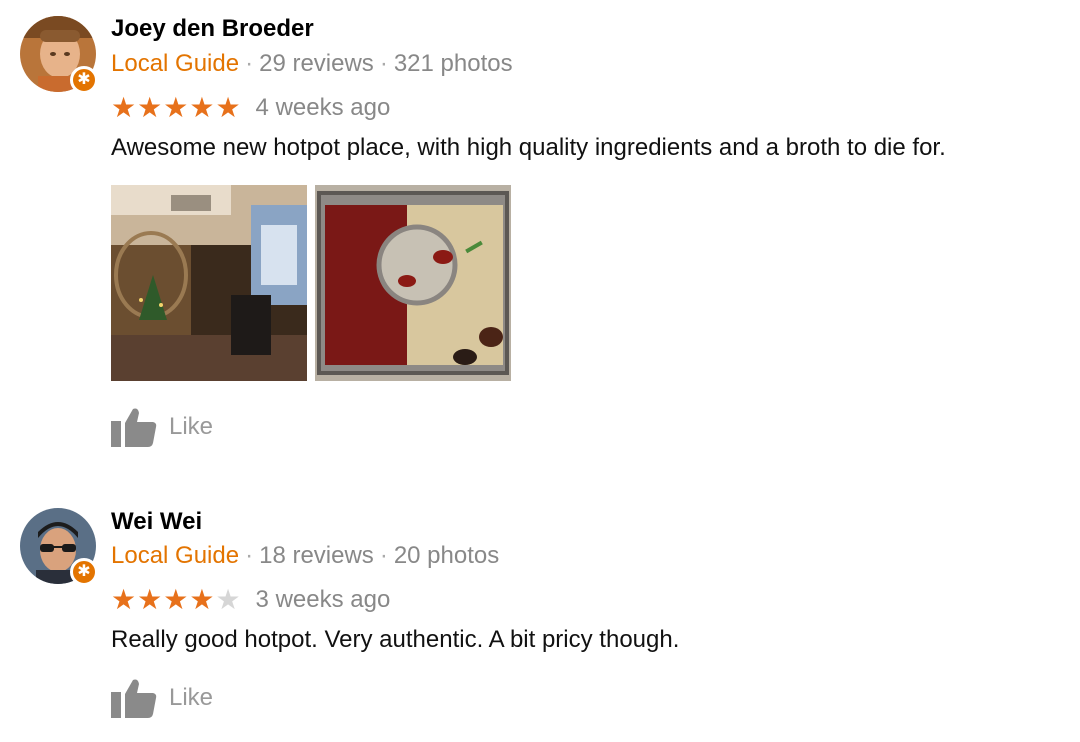 This screenshot has width=1080, height=742. I want to click on review-photos, so click(311, 283).